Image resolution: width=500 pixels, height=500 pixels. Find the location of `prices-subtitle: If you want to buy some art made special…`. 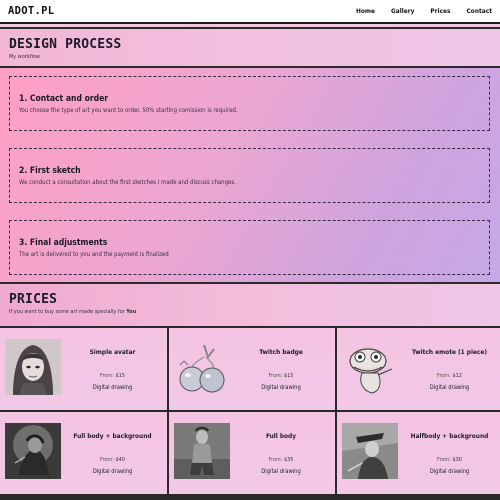

prices-subtitle: If you want to buy some art made special… is located at coordinates (250, 312).